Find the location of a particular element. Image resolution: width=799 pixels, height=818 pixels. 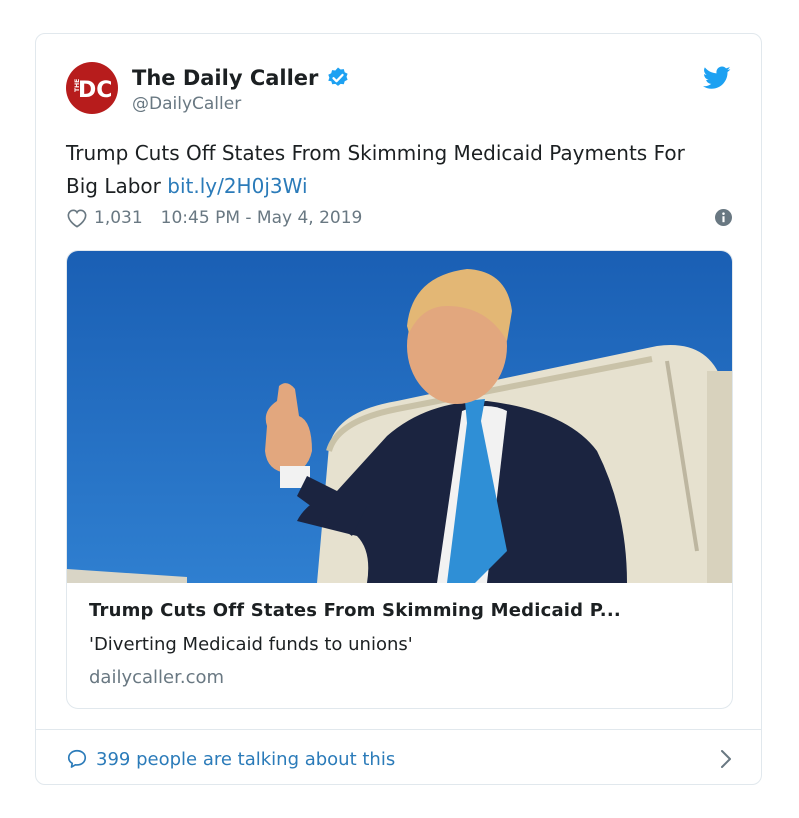

card-domain: dailycaller.com is located at coordinates (156, 677).